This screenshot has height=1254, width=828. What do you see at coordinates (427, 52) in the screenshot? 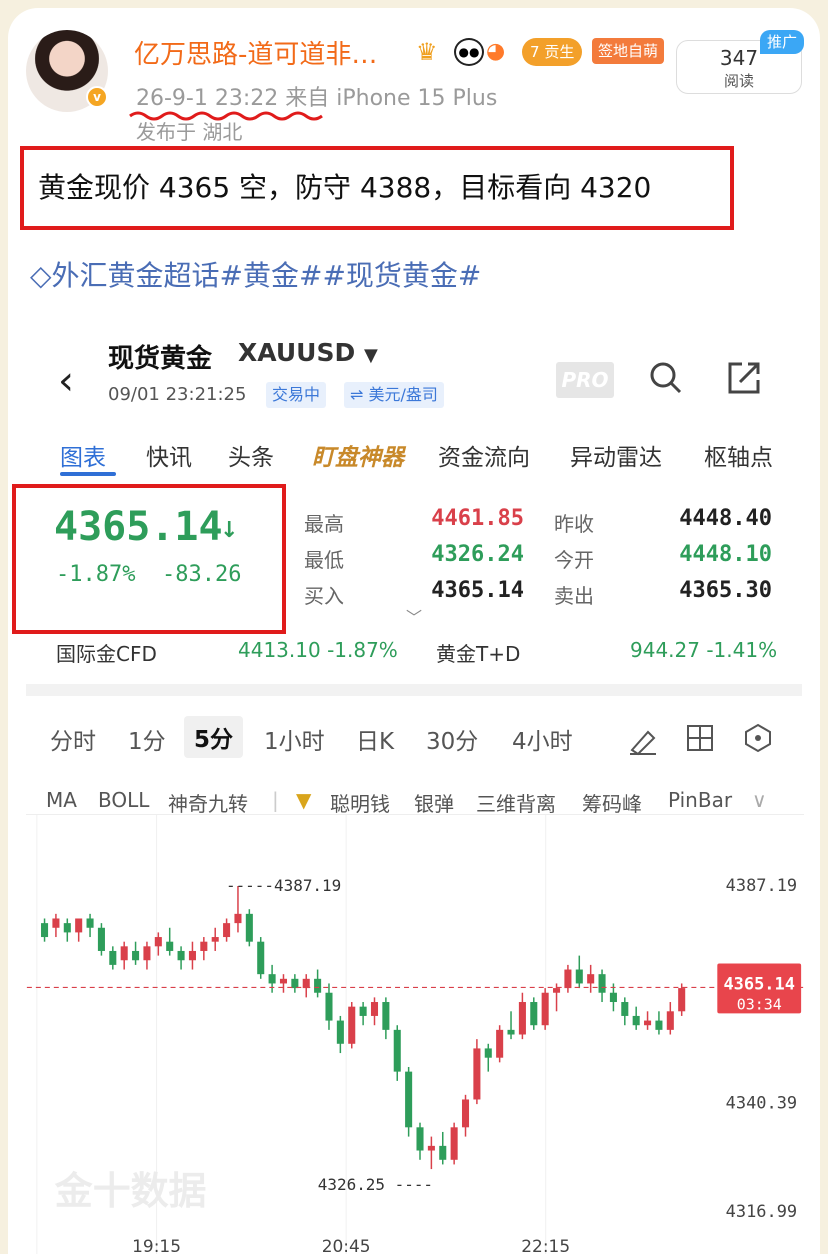
I see `crown-icon: ♛` at bounding box center [427, 52].